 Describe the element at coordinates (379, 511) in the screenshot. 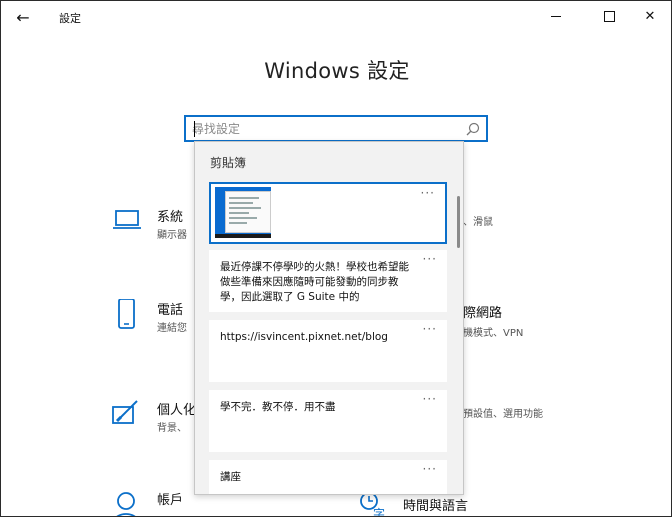

I see `svg-text: 字` at that location.